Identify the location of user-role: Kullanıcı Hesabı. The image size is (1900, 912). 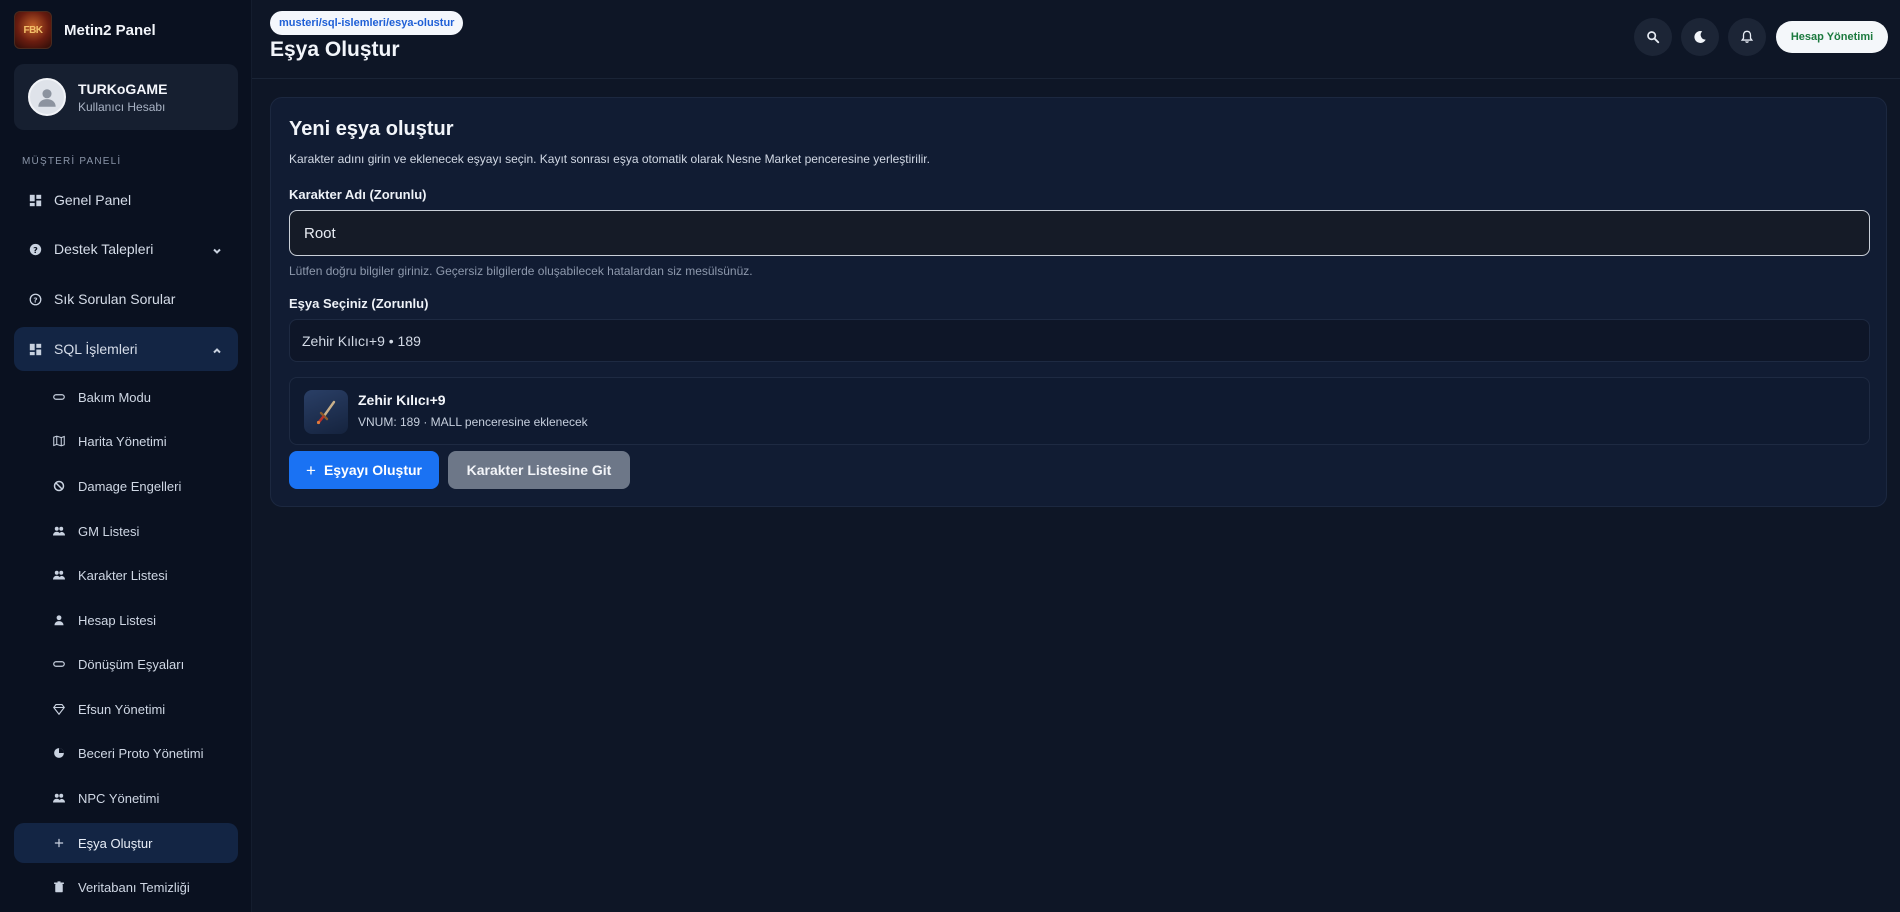
(122, 106).